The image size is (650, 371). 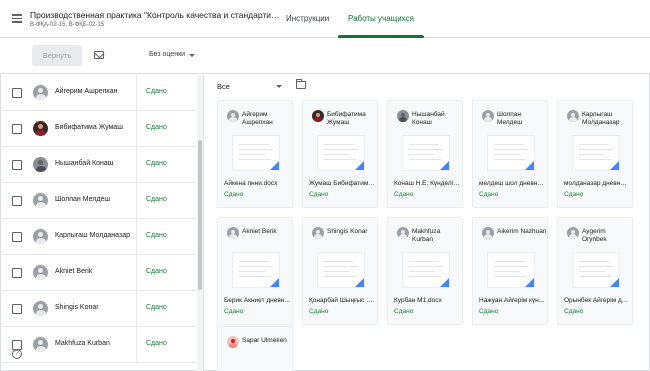 I want to click on student-name: Бибифатима Жумаш, so click(x=89, y=127).